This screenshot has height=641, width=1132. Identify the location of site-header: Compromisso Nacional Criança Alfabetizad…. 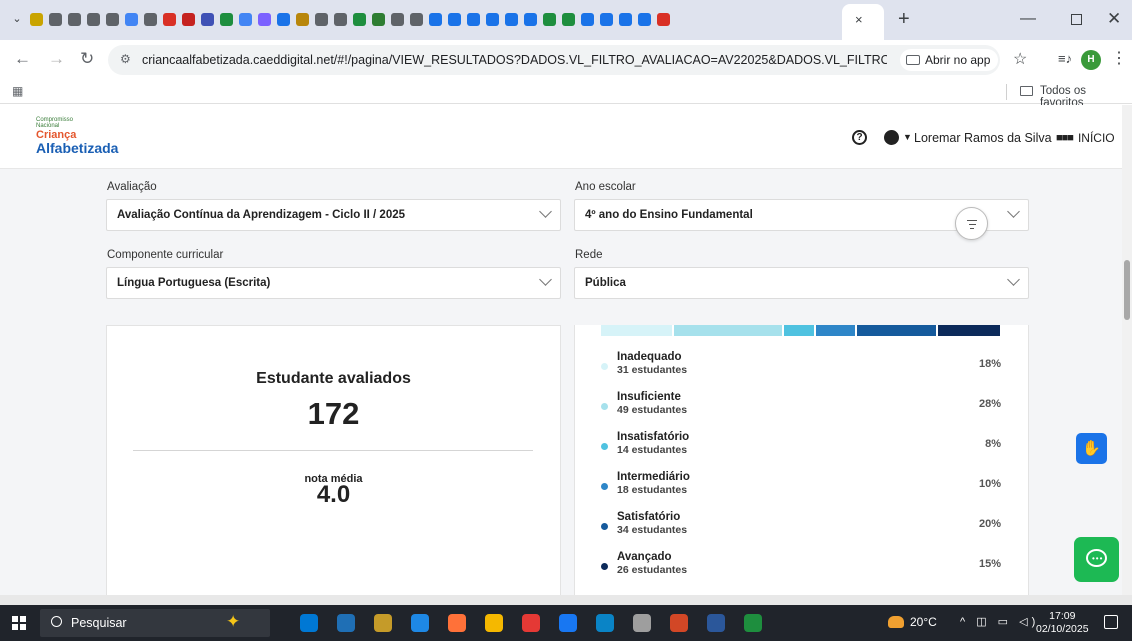
(561, 137).